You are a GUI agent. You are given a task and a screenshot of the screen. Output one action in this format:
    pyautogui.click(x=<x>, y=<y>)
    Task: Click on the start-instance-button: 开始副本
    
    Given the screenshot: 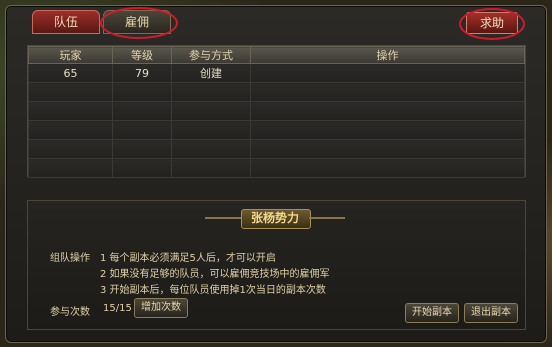 What is the action you would take?
    pyautogui.click(x=432, y=313)
    